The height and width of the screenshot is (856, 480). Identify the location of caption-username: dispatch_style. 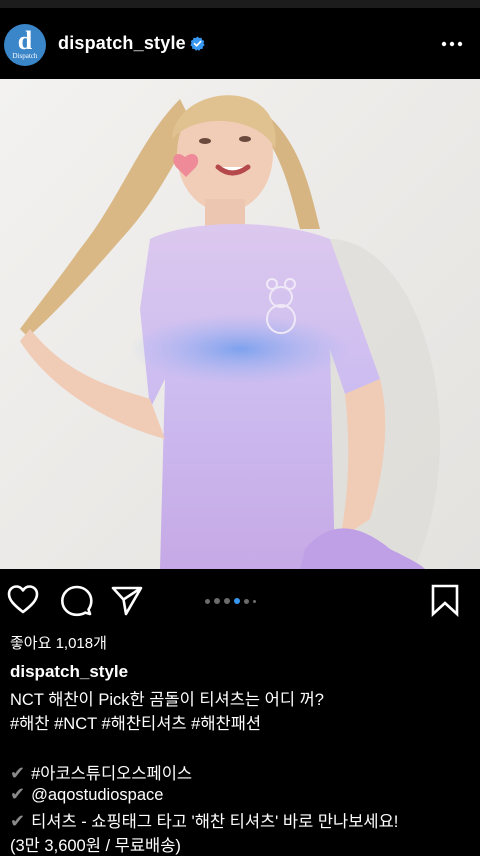
(69, 672).